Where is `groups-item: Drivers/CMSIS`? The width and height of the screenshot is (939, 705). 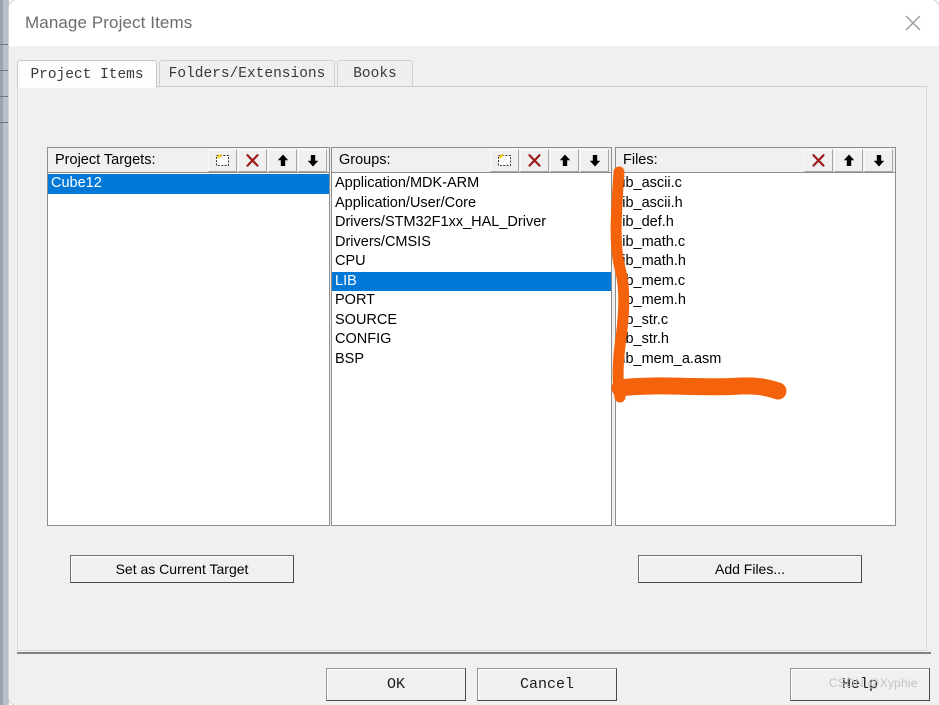 groups-item: Drivers/CMSIS is located at coordinates (471, 243).